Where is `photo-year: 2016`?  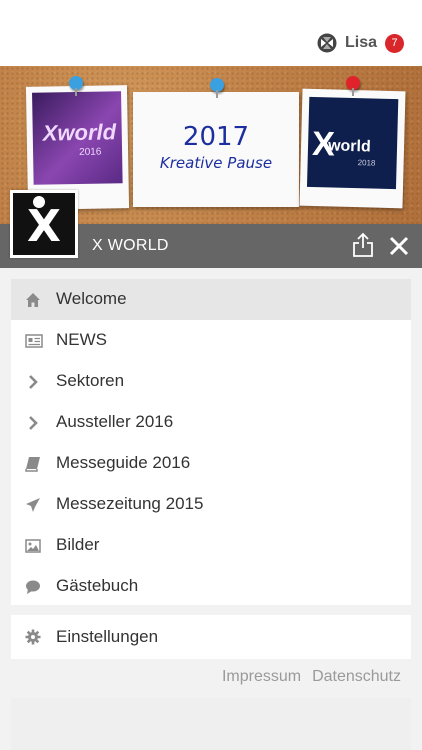 photo-year: 2016 is located at coordinates (90, 152).